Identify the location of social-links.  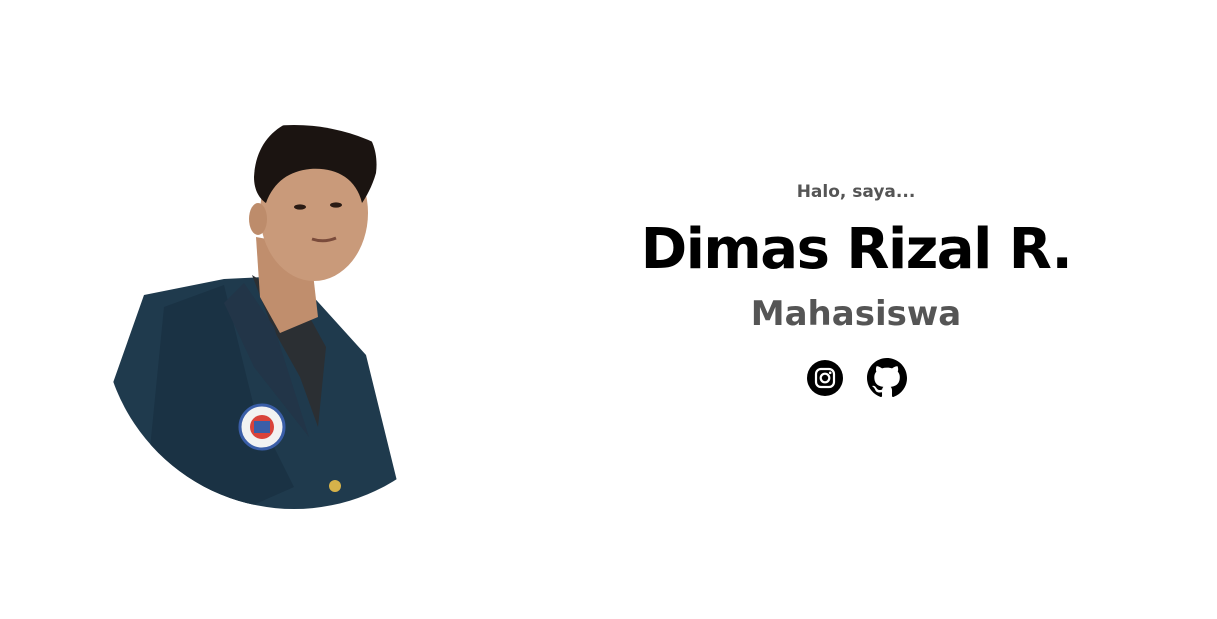
(856, 378).